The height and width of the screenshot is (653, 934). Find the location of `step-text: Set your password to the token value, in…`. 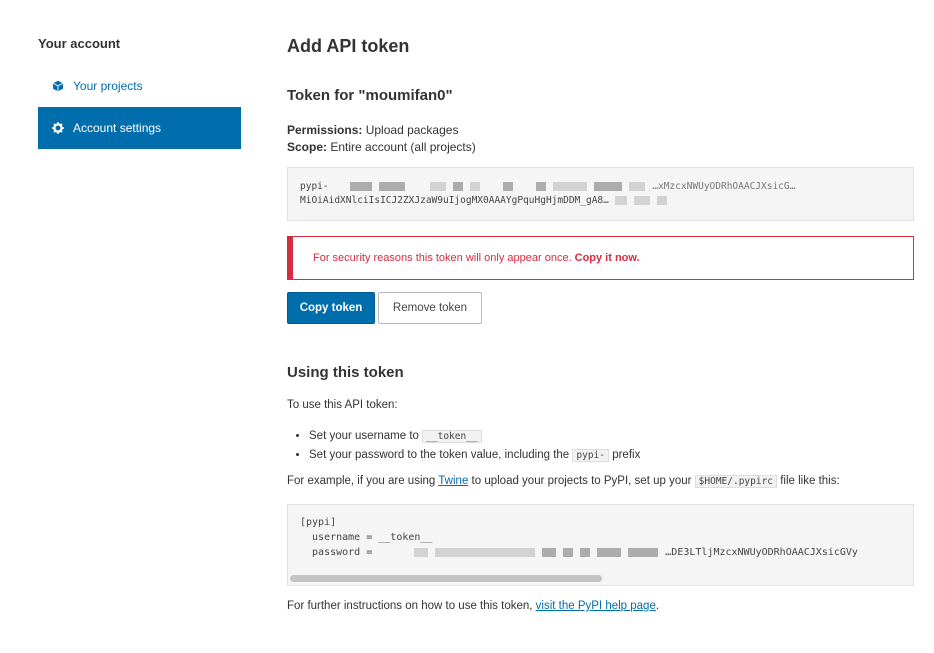

step-text: Set your password to the token value, in… is located at coordinates (439, 455).